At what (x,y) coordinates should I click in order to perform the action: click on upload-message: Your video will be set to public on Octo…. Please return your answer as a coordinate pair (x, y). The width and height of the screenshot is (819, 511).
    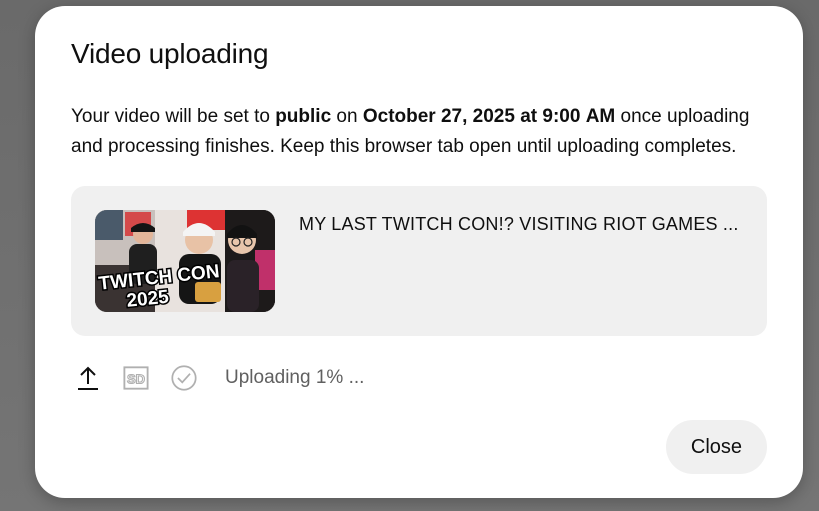
    Looking at the image, I should click on (421, 132).